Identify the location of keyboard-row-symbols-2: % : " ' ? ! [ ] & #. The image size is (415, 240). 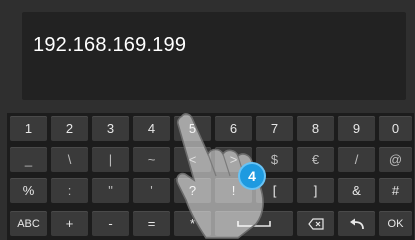
(210, 190).